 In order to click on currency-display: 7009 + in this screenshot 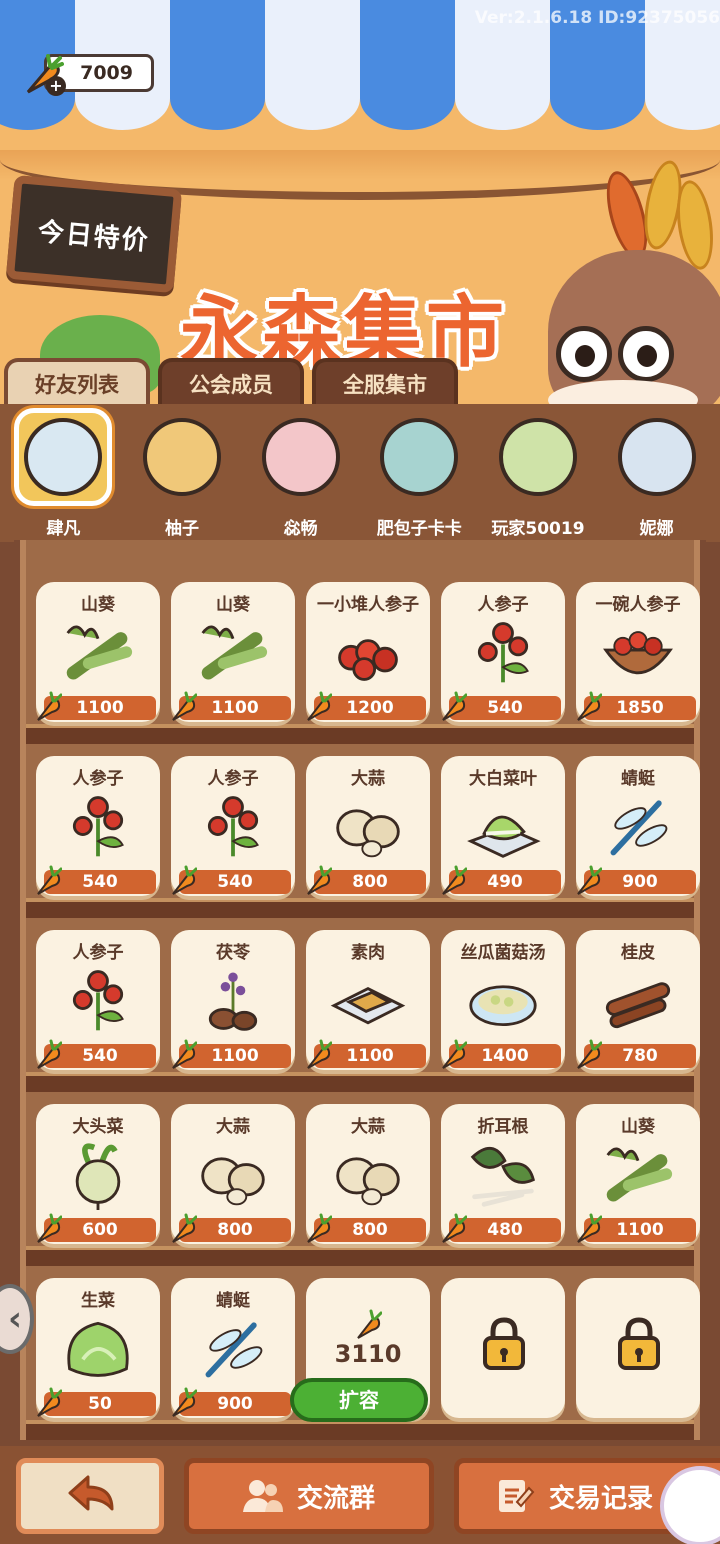, I will do `click(88, 74)`.